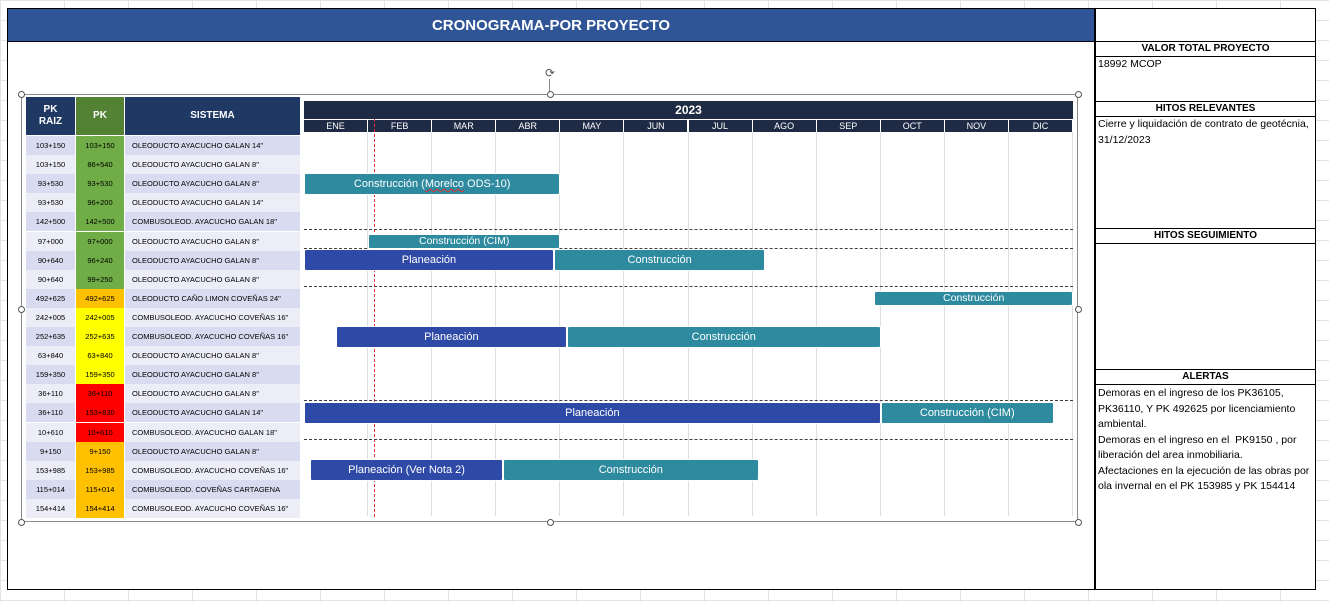  Describe the element at coordinates (1205, 236) in the screenshot. I see `hitos-seguimiento-header: HITOS SEGUIMIENTO` at that location.